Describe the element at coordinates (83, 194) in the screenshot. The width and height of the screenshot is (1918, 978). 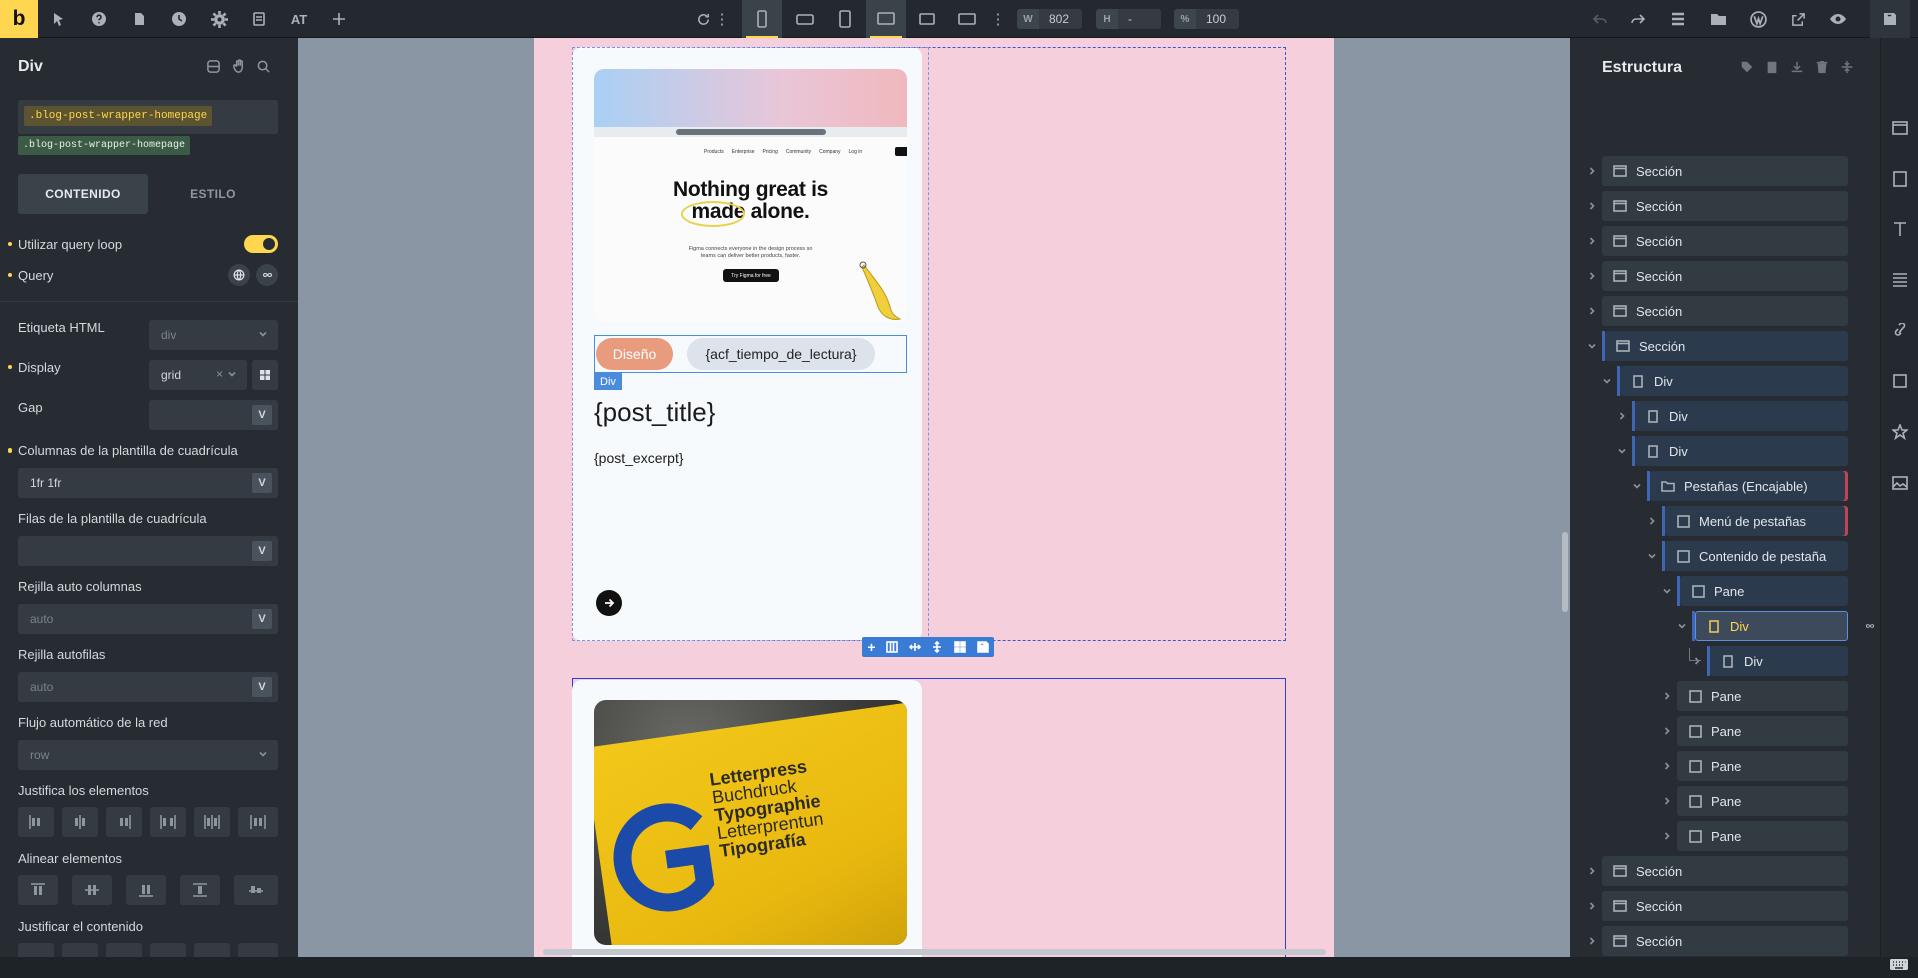
I see `tab-content: CONTENIDO` at that location.